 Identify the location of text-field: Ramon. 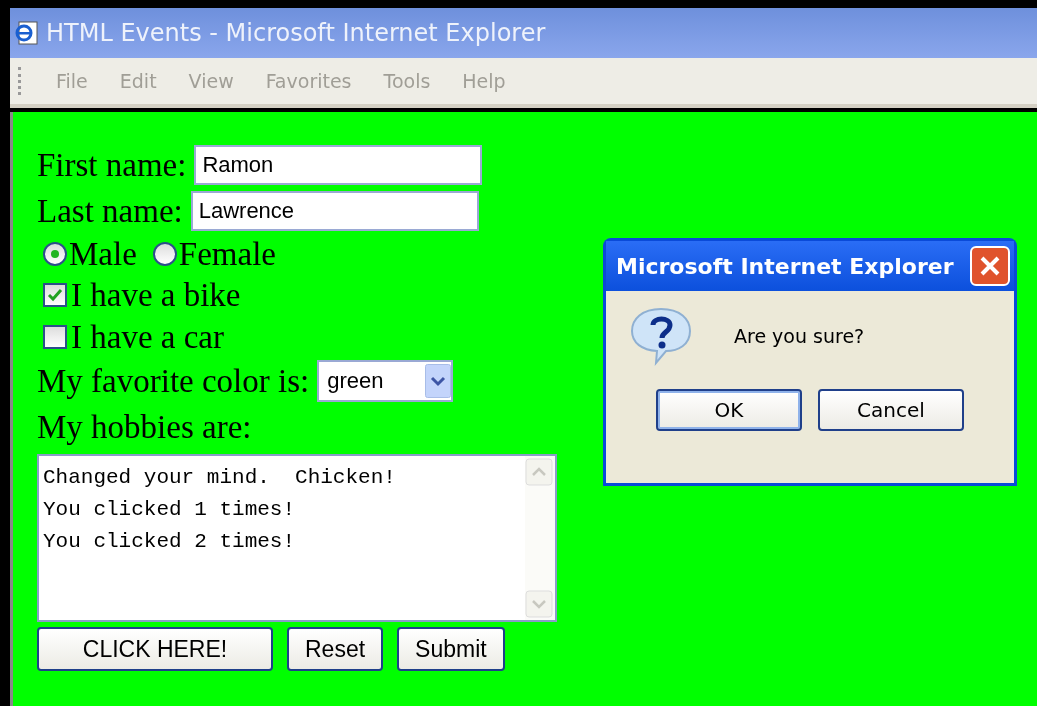
(338, 165).